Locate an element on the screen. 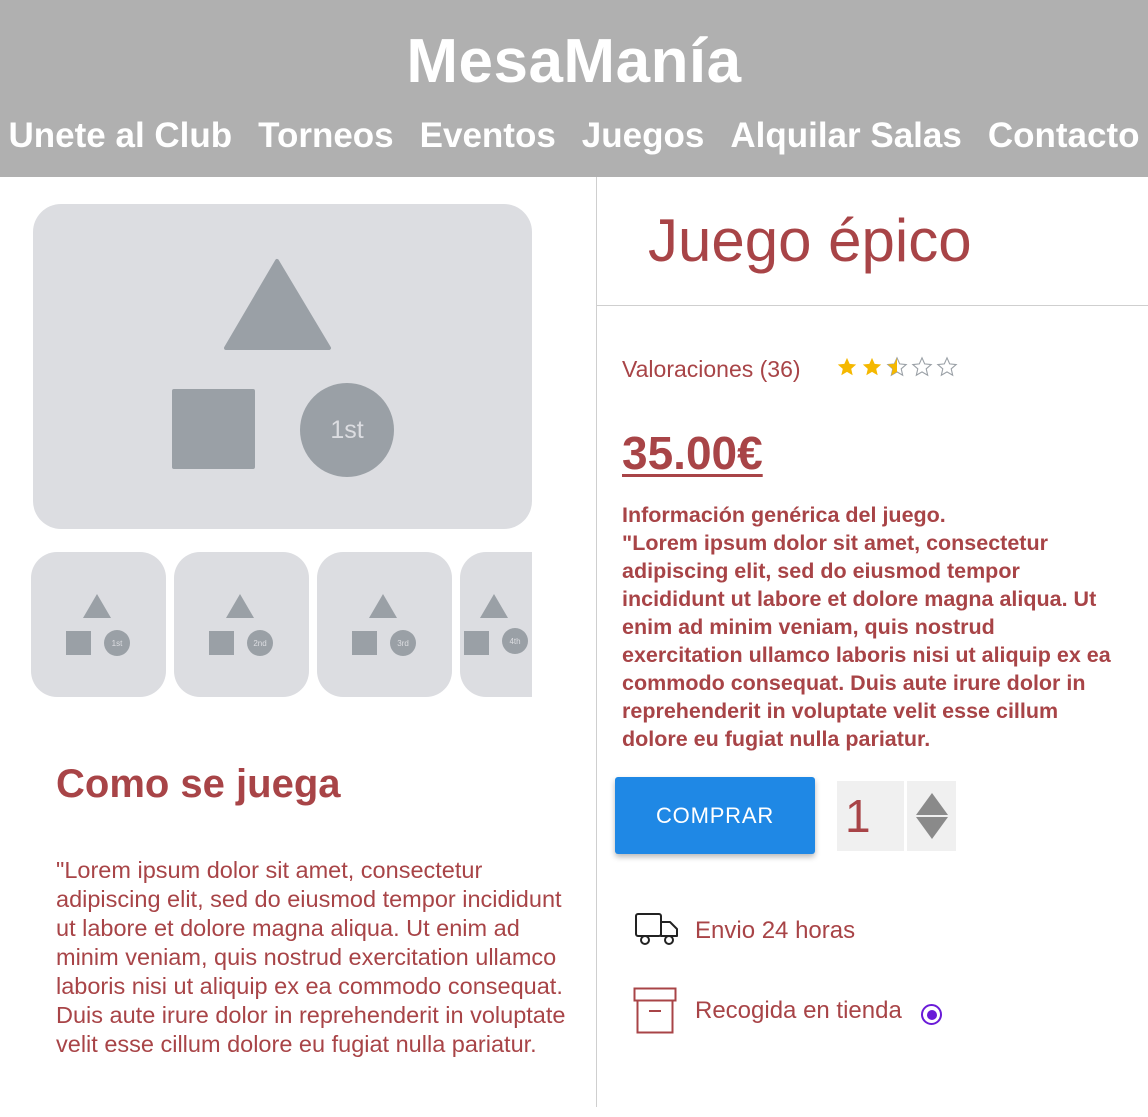 This screenshot has width=1148, height=1117. rating-stars is located at coordinates (897, 367).